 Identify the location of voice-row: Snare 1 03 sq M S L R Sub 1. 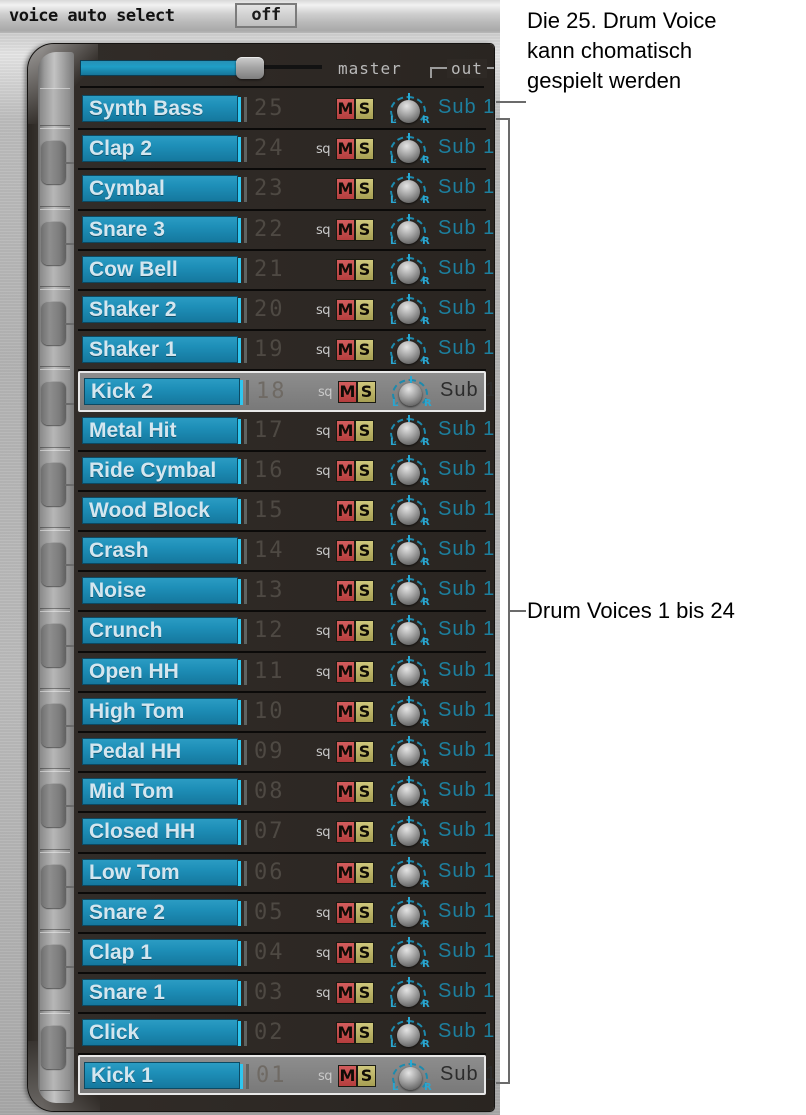
(286, 994).